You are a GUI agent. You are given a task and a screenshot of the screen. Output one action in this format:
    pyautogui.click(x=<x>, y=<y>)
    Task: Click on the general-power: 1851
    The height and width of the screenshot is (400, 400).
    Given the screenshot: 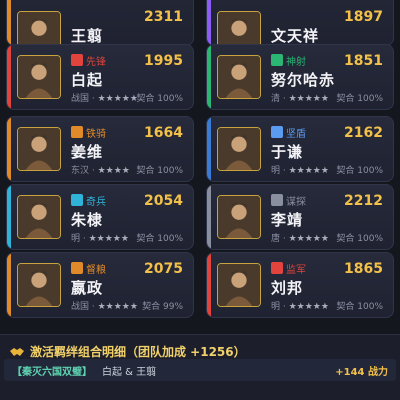 What is the action you would take?
    pyautogui.click(x=363, y=61)
    